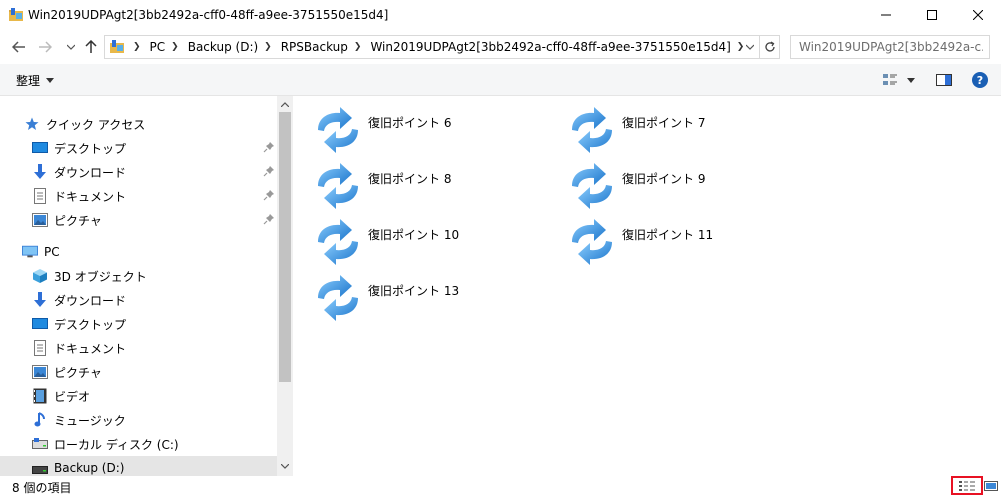 The height and width of the screenshot is (495, 1001). I want to click on breadcrumb-pc: PC, so click(158, 47).